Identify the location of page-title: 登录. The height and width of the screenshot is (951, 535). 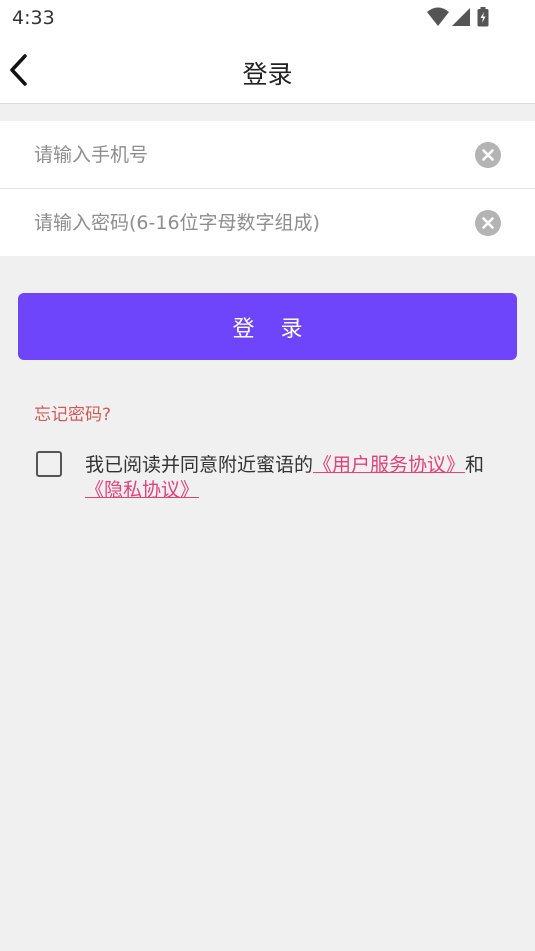
(267, 74).